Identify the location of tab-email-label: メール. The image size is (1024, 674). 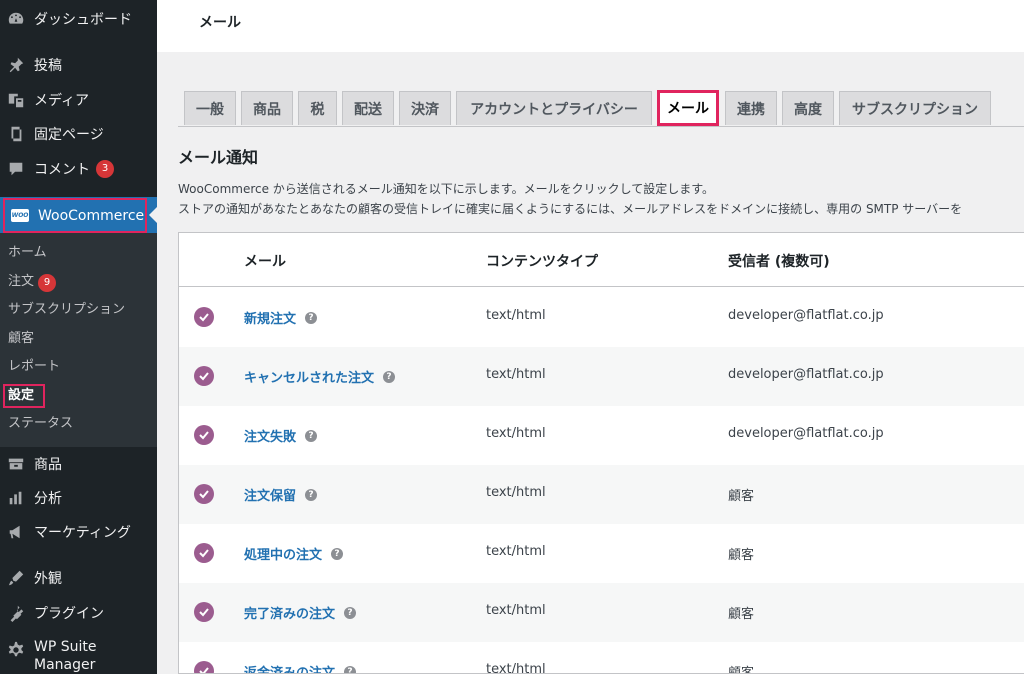
(688, 109).